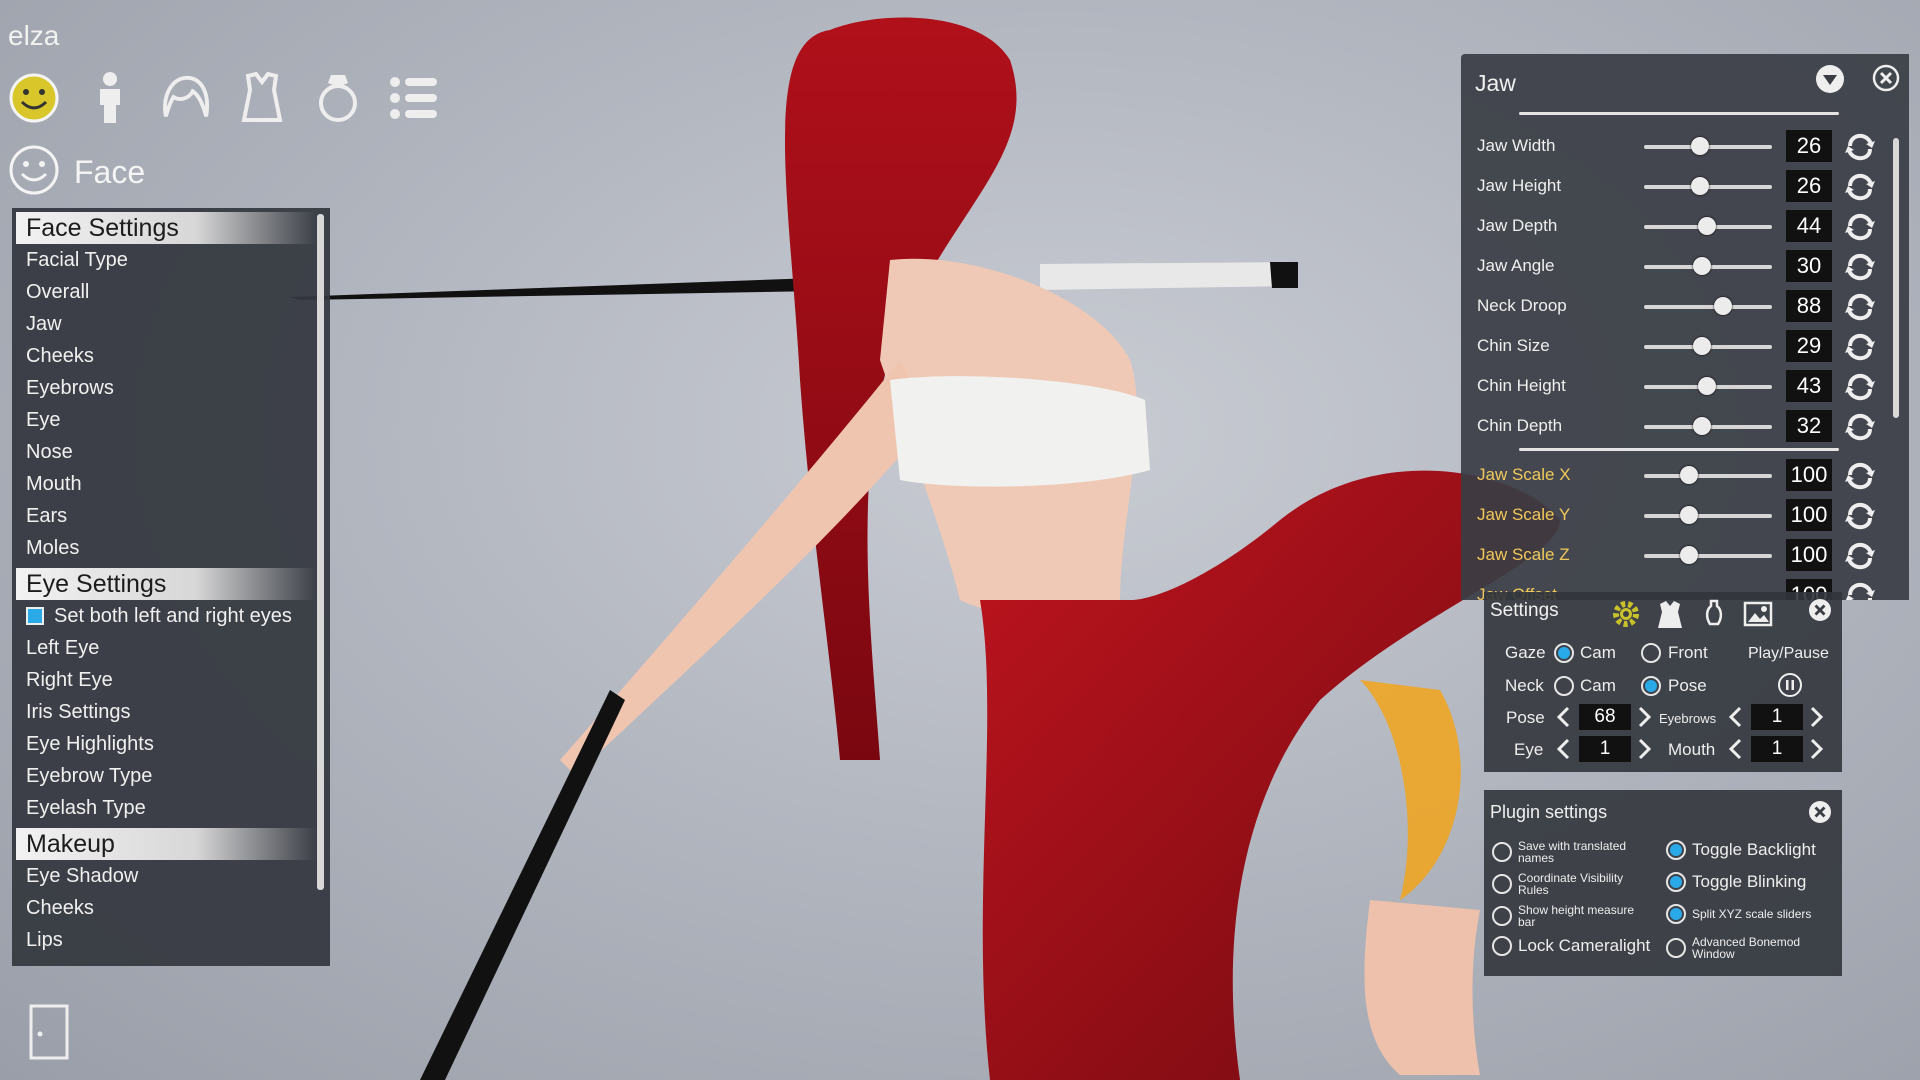 This screenshot has height=1080, width=1920. I want to click on neck-pose-radio, so click(1651, 686).